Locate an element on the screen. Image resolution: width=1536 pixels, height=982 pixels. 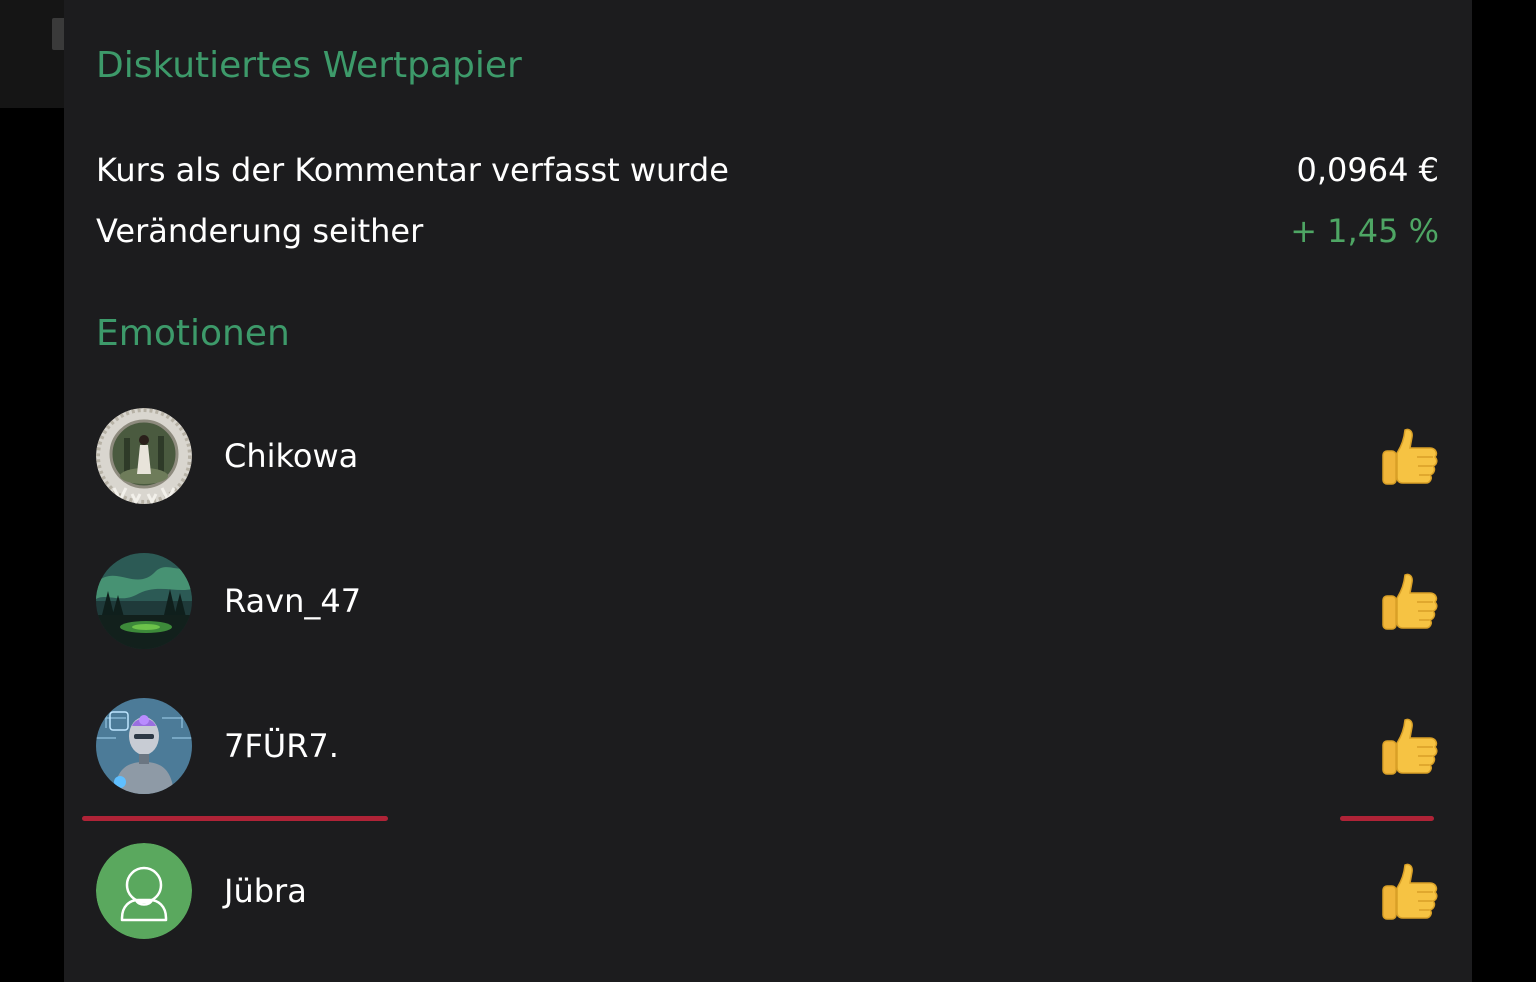
username: Ravn_47 is located at coordinates (802, 601).